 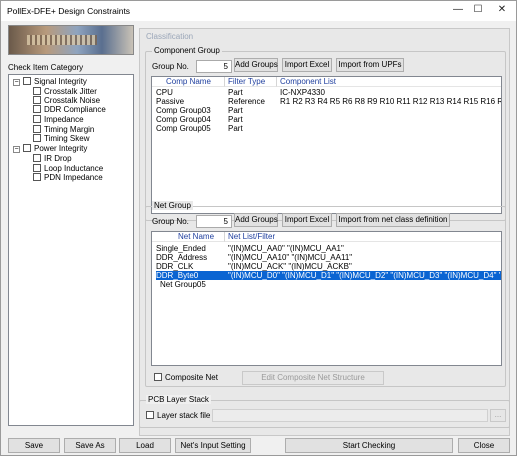 What do you see at coordinates (478, 9) in the screenshot?
I see `maximize-icon: ☐` at bounding box center [478, 9].